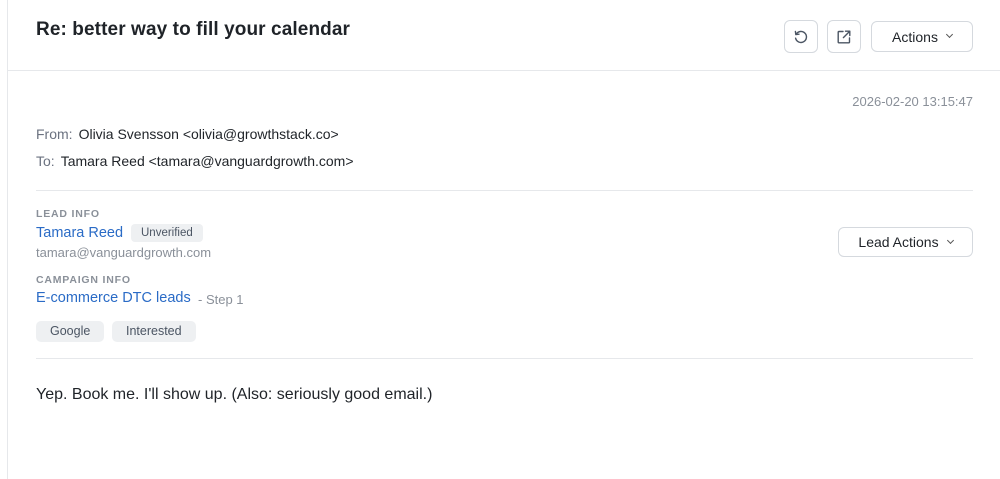 The image size is (1000, 479). What do you see at coordinates (45, 161) in the screenshot?
I see `to-label: To:` at bounding box center [45, 161].